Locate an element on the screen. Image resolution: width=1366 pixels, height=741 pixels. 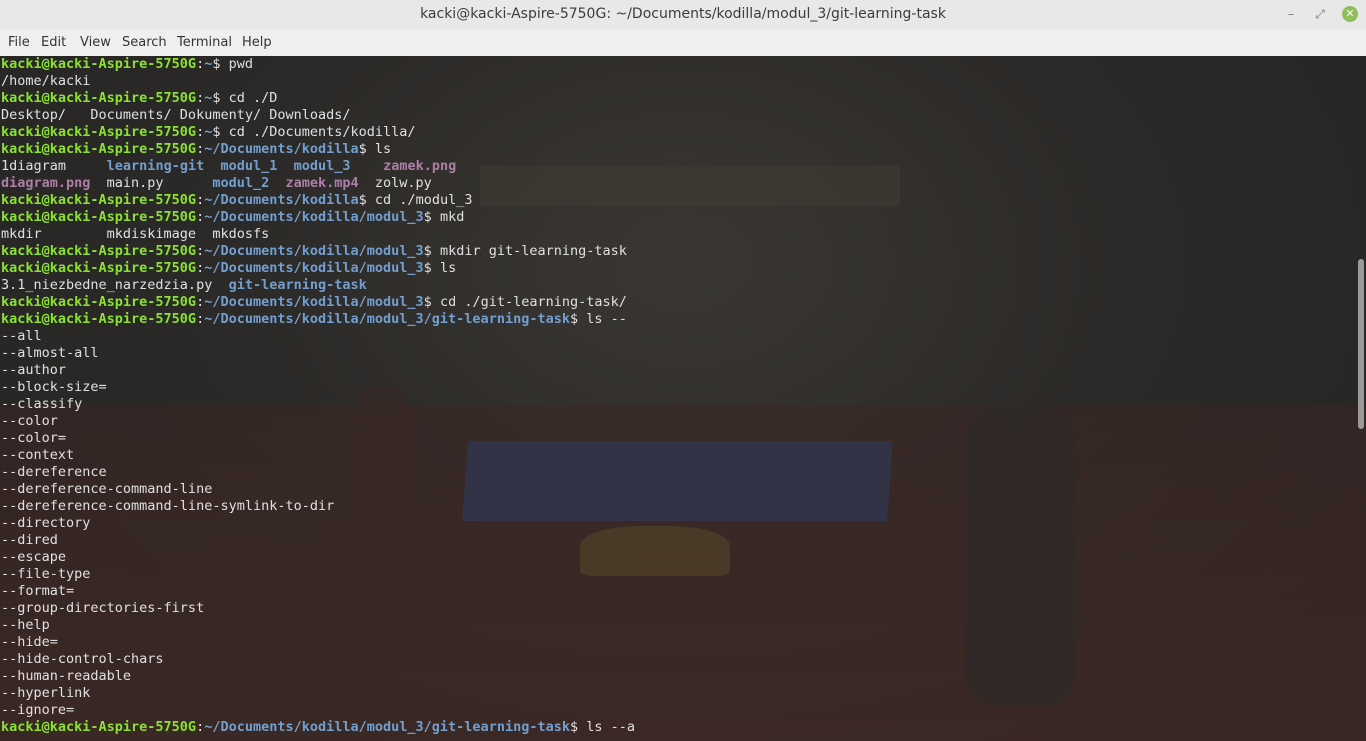
minimize-button: – is located at coordinates (1291, 14).